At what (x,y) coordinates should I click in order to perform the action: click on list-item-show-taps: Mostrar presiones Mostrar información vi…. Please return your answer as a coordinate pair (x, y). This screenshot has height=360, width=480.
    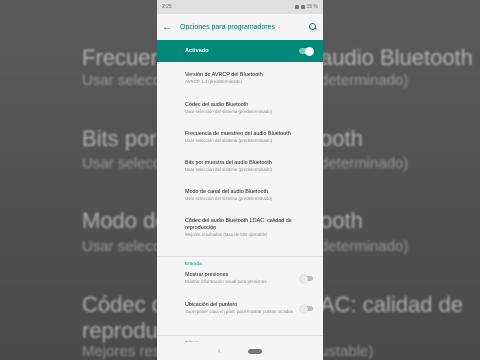
    Looking at the image, I should click on (240, 287).